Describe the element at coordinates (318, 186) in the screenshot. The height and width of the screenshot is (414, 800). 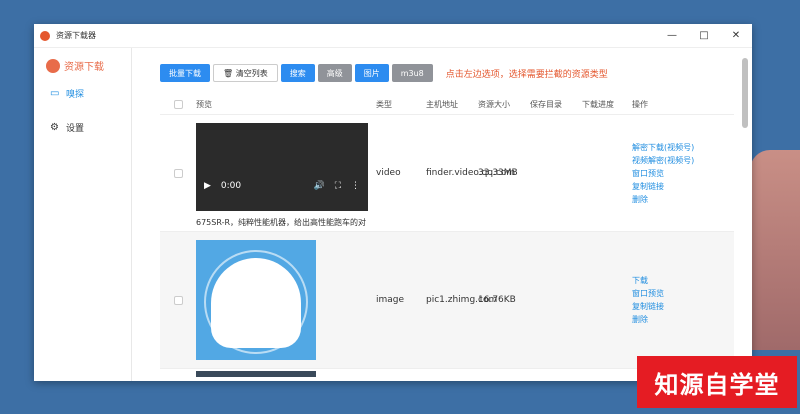
I see `volume-icon: 🔊` at that location.